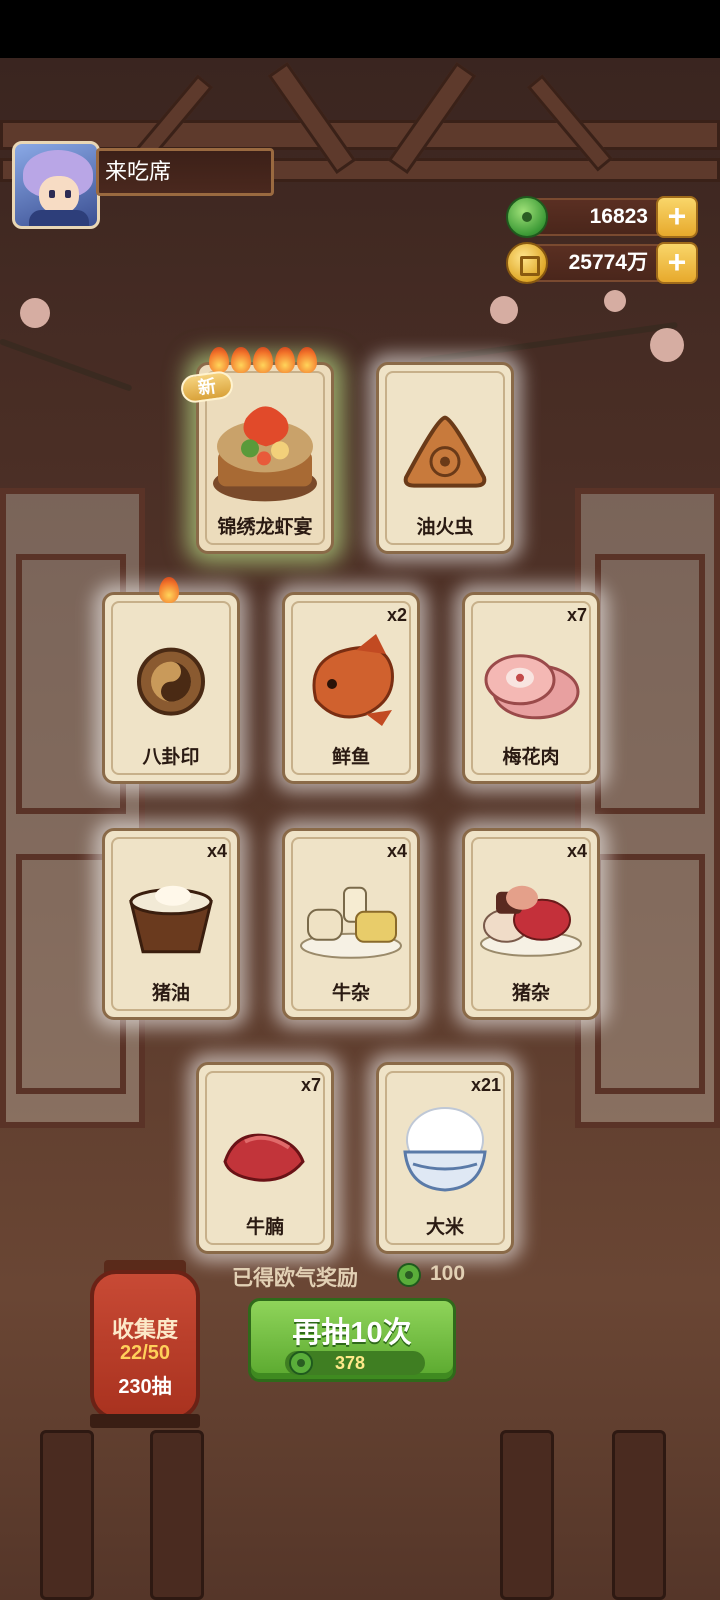  What do you see at coordinates (396, 615) in the screenshot?
I see `card-count: x2` at bounding box center [396, 615].